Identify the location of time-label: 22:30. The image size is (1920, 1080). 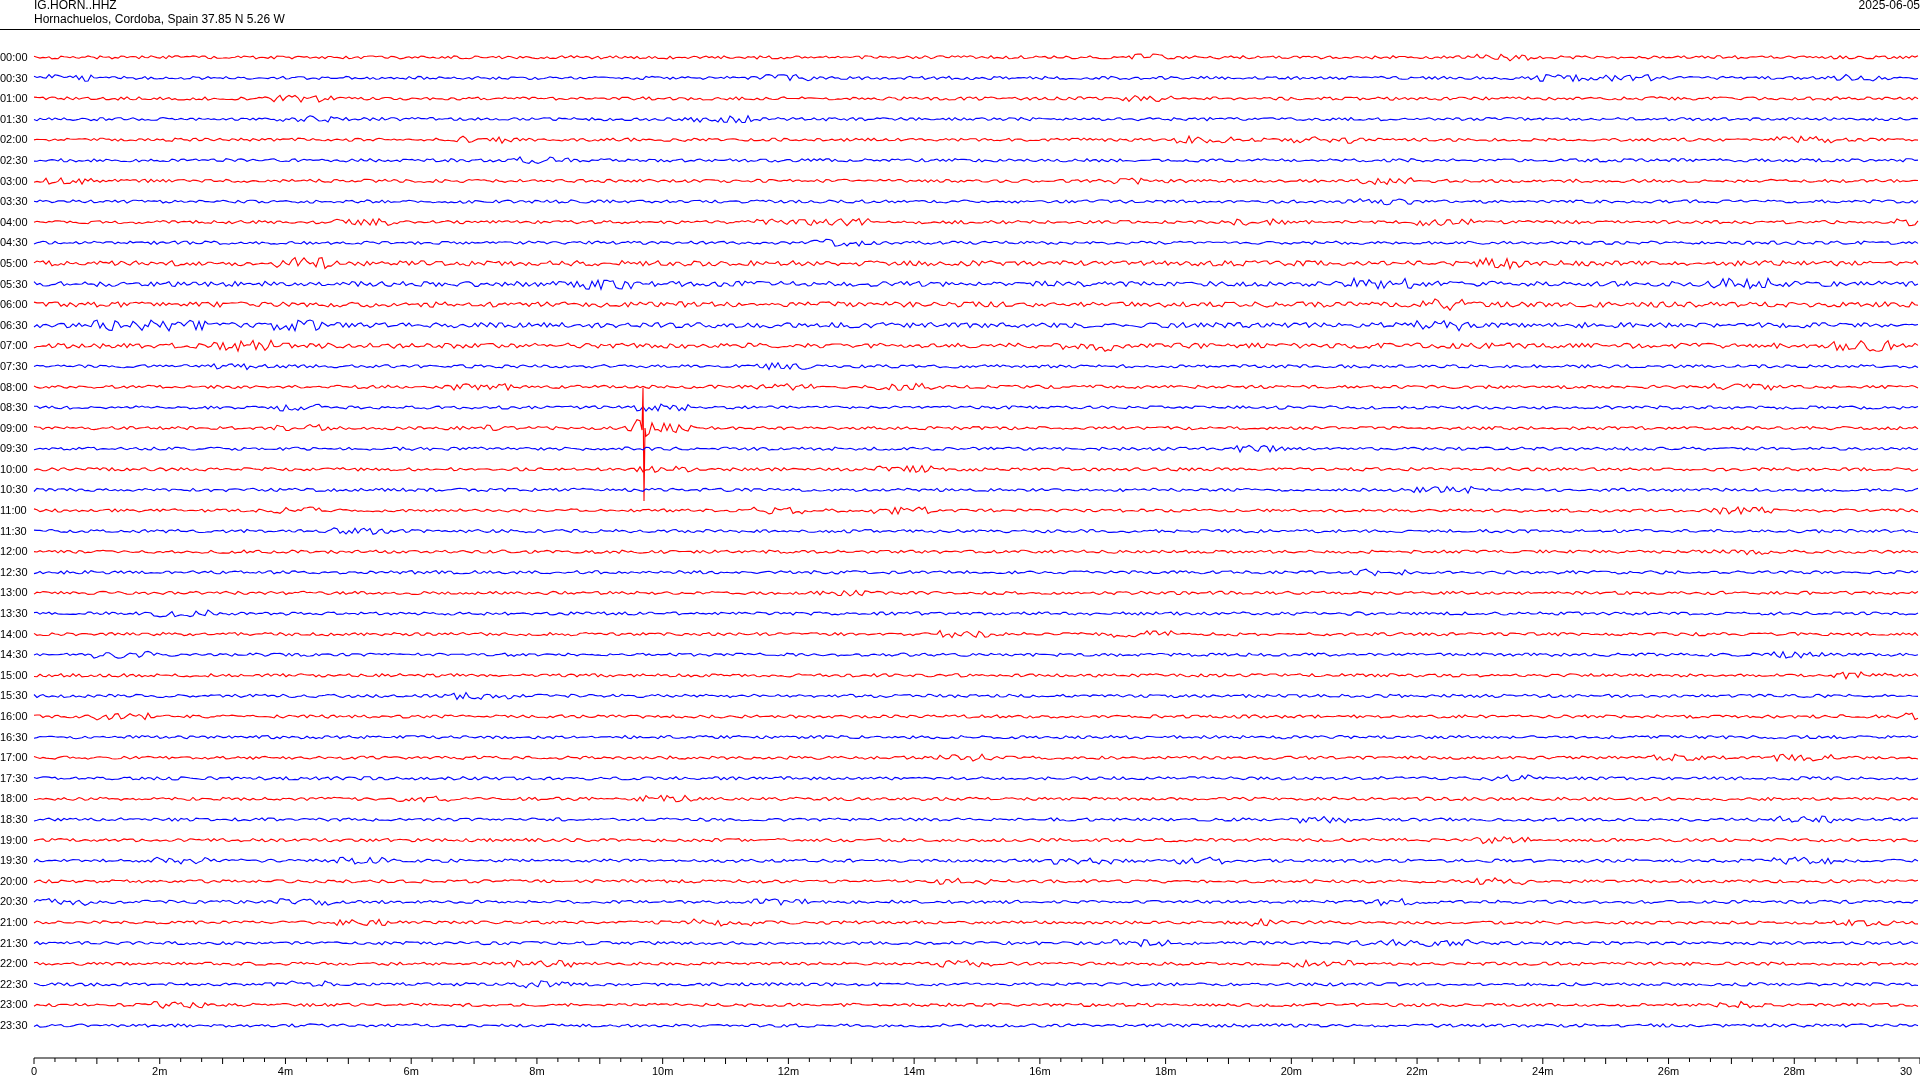
(14, 984).